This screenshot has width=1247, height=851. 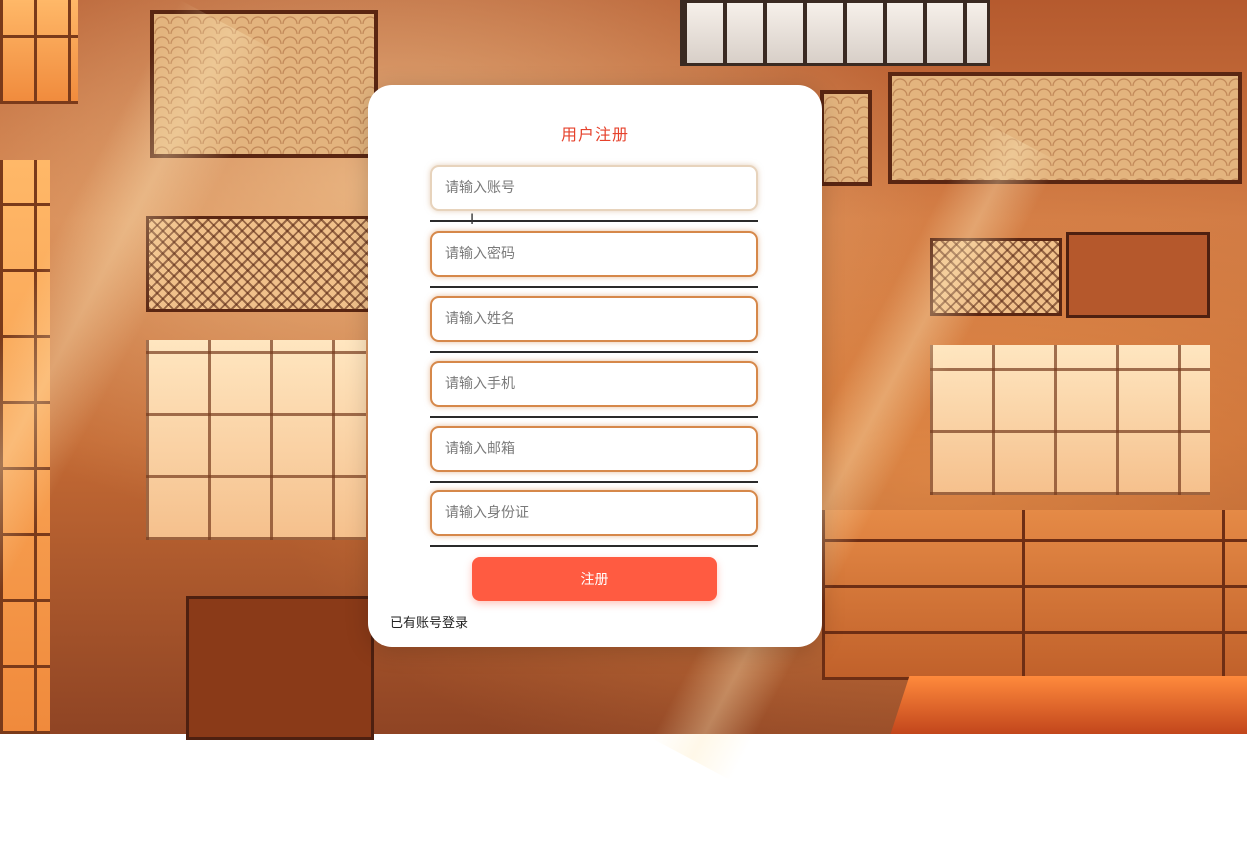 I want to click on id-card-input, so click(x=594, y=513).